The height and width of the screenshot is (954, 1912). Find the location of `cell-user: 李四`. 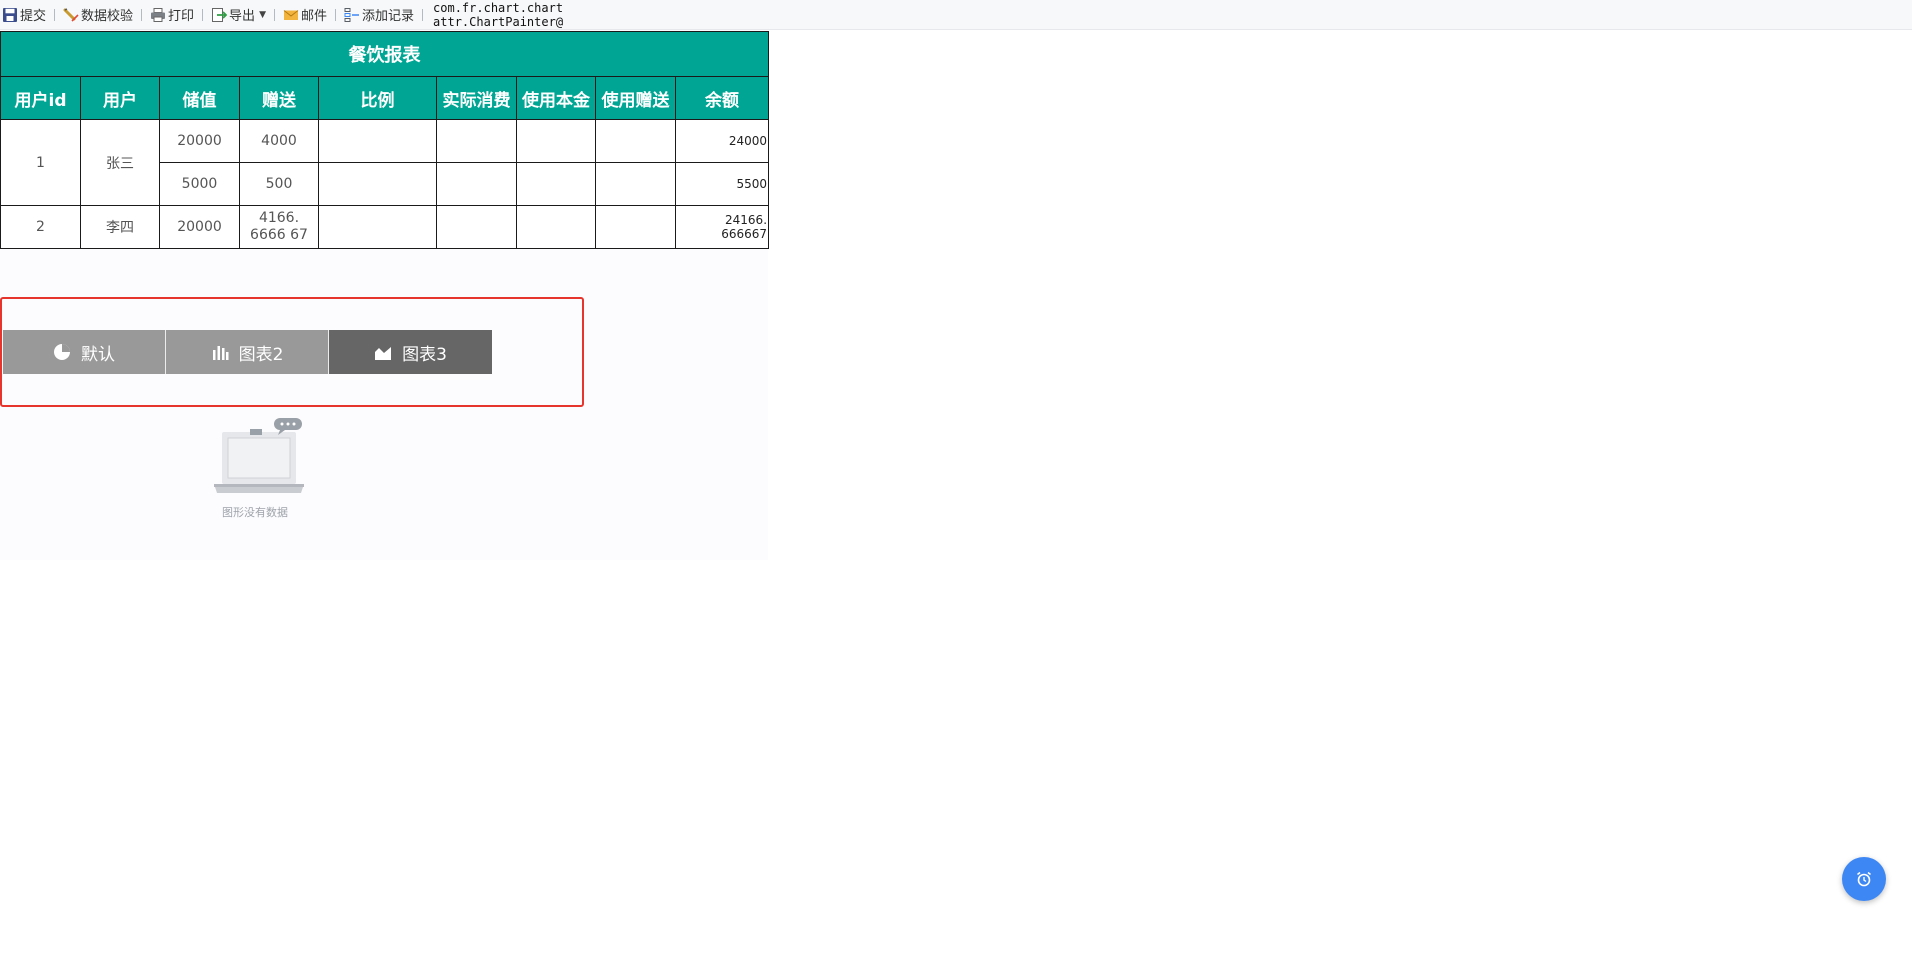

cell-user: 李四 is located at coordinates (120, 227).